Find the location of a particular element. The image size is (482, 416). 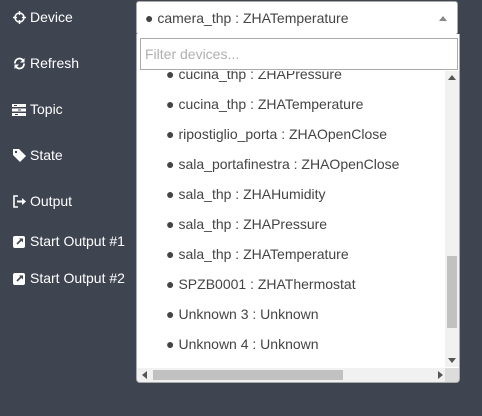

device-option-label: SPZB0001 : ZHAThermostat is located at coordinates (267, 284).